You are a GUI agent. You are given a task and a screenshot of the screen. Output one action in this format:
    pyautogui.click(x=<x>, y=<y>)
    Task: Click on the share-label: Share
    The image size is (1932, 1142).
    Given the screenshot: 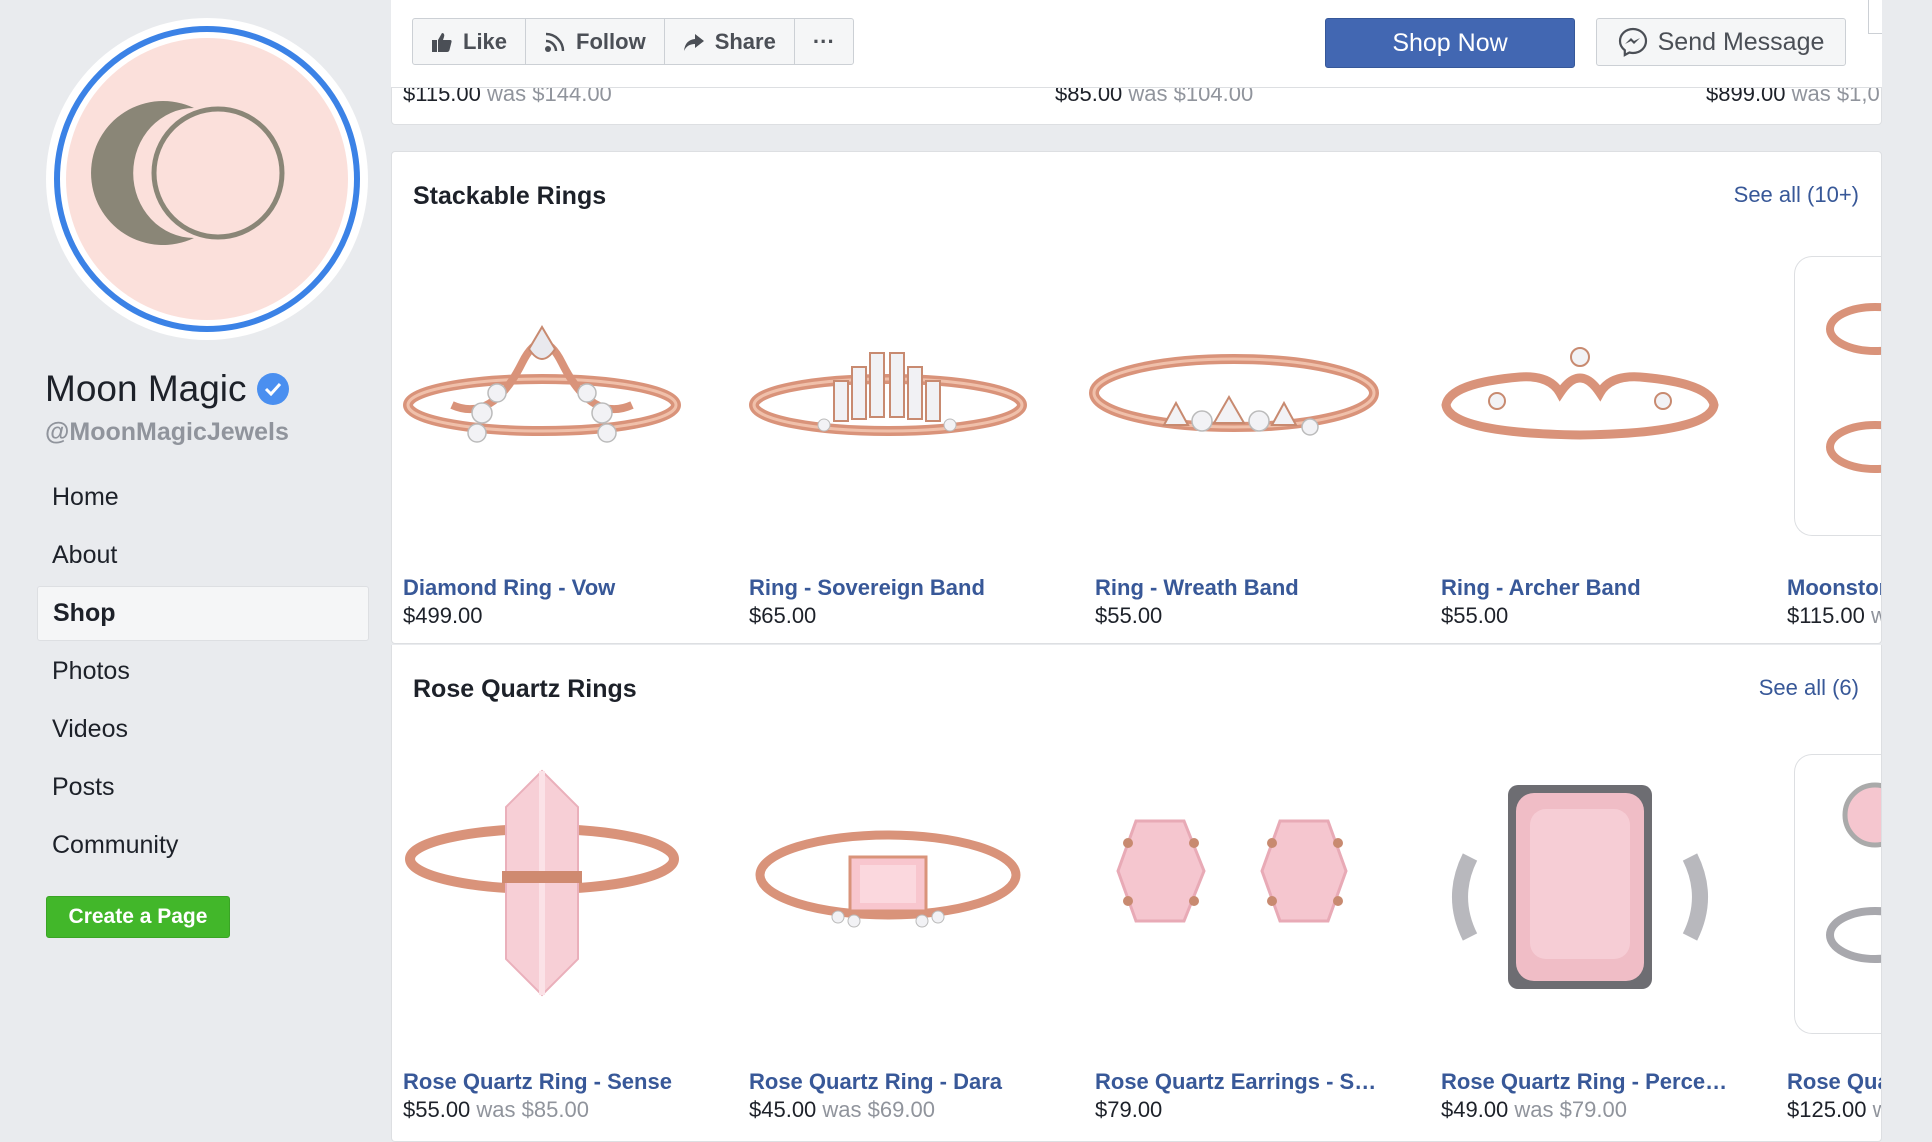 What is the action you would take?
    pyautogui.click(x=745, y=41)
    